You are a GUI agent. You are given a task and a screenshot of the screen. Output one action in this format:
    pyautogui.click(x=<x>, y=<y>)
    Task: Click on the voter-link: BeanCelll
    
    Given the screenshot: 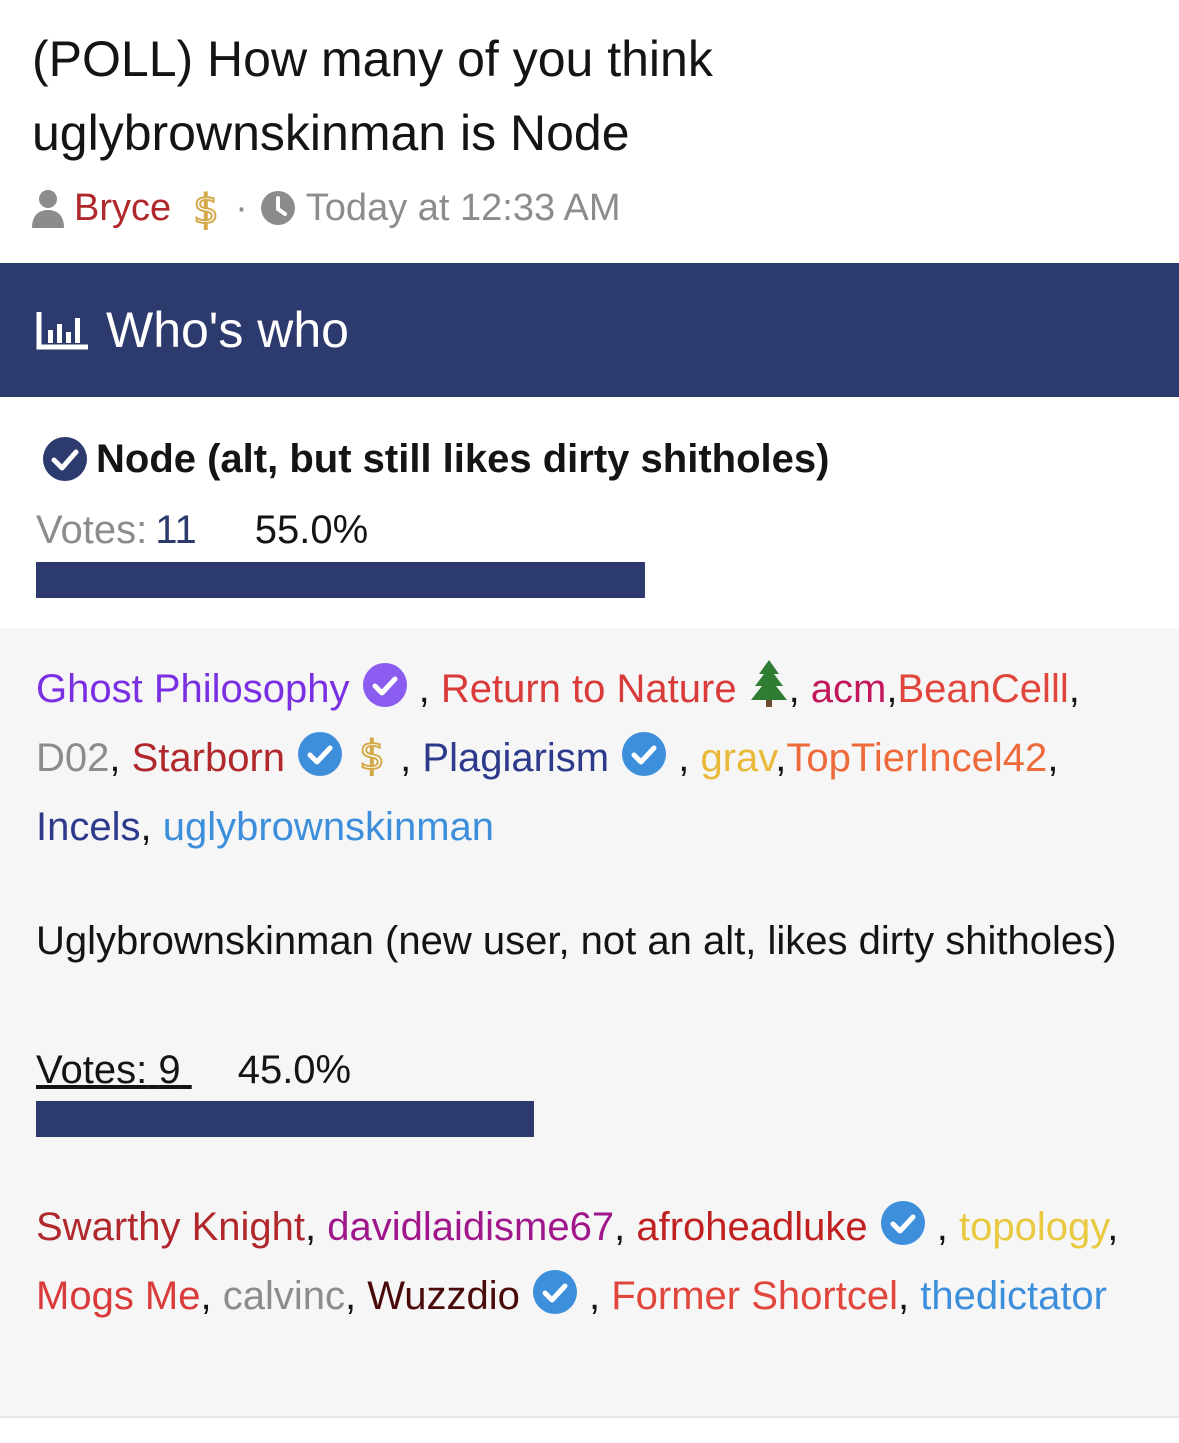 What is the action you would take?
    pyautogui.click(x=983, y=689)
    